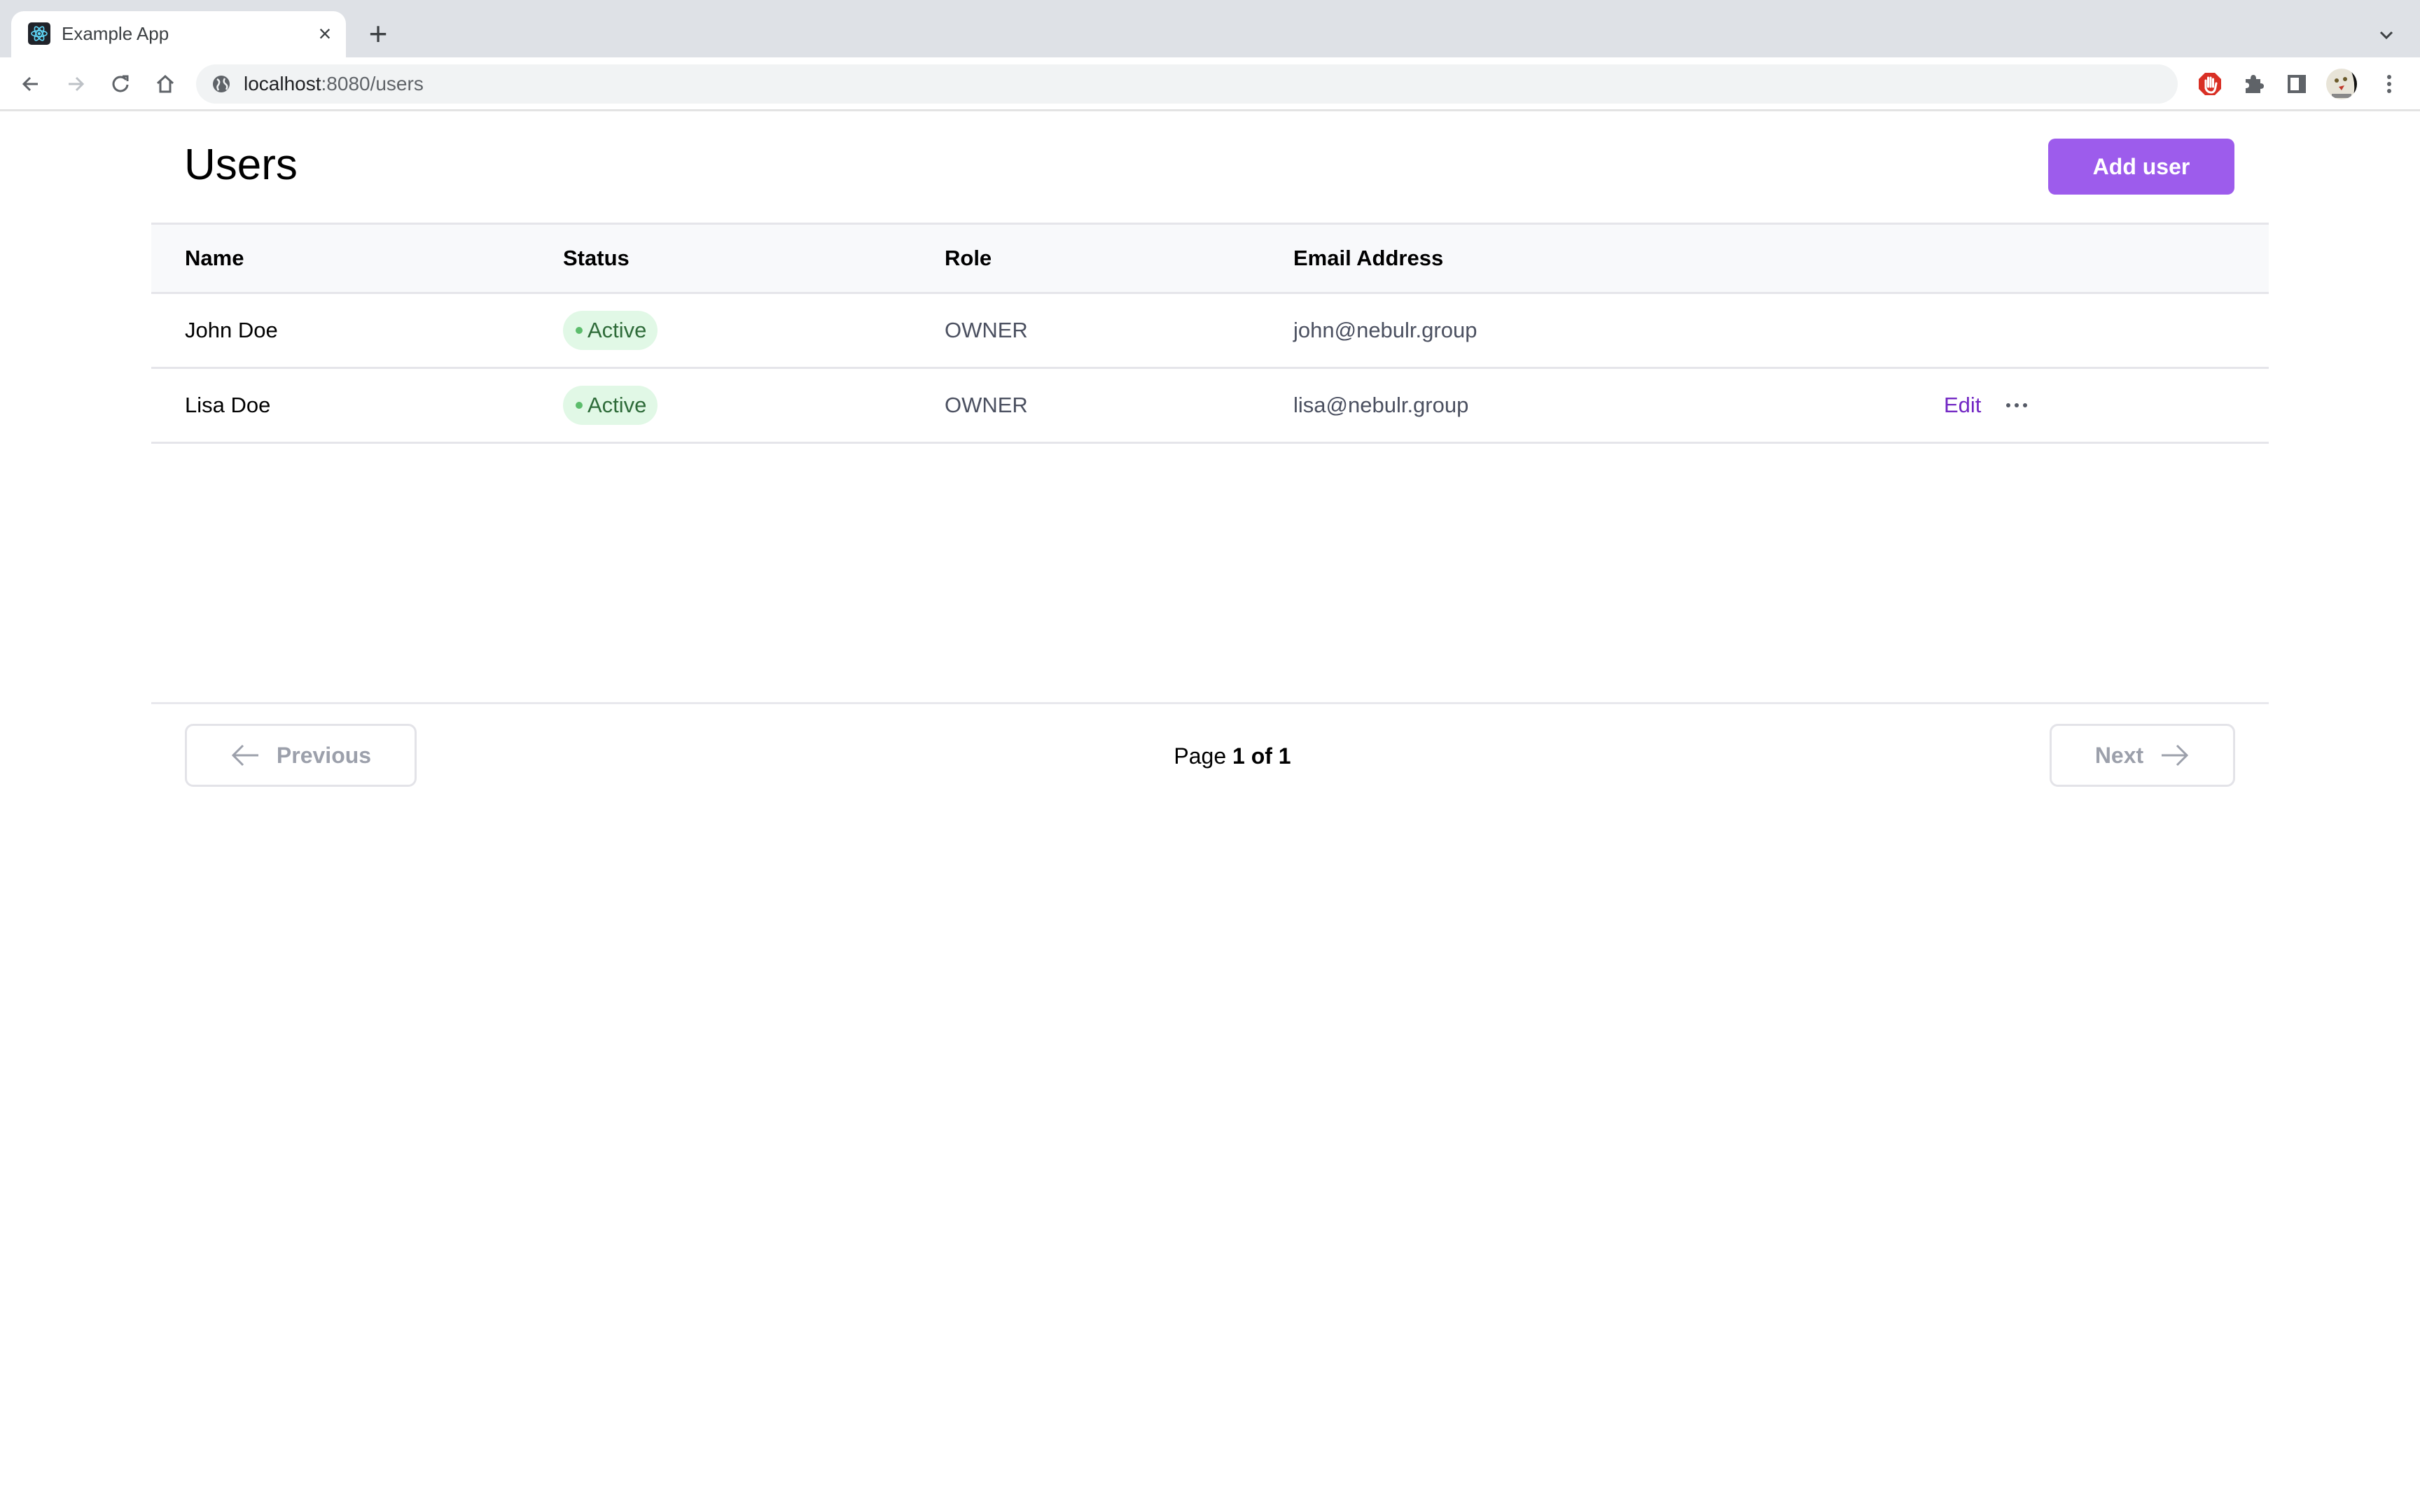 The image size is (2420, 1512). What do you see at coordinates (2141, 167) in the screenshot?
I see `add-user-button: Add user` at bounding box center [2141, 167].